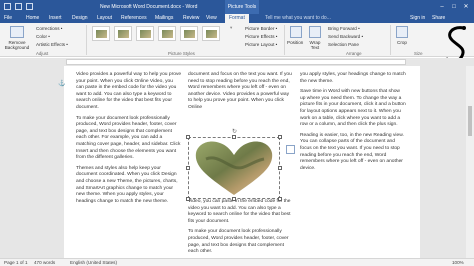 The image size is (474, 266). What do you see at coordinates (149, 7) in the screenshot?
I see `window-title: New Microsoft Word Document.docx - Word` at bounding box center [149, 7].